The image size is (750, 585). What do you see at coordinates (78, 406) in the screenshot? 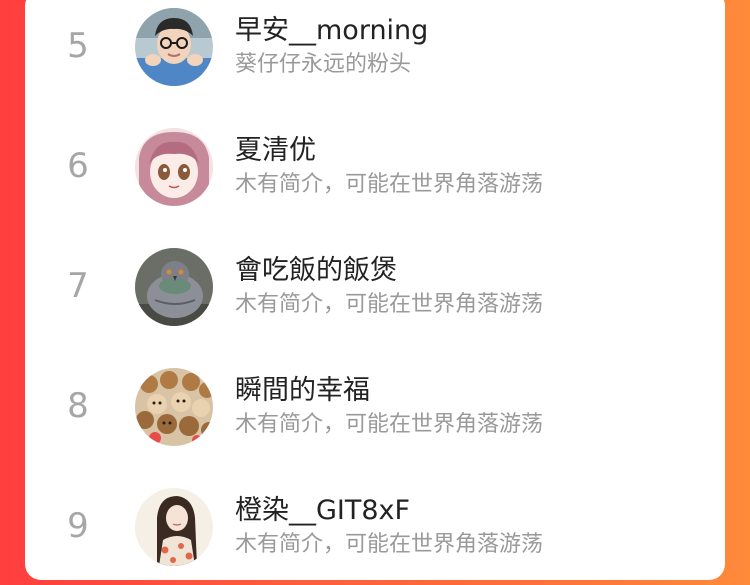
I see `rank-number: 8` at bounding box center [78, 406].